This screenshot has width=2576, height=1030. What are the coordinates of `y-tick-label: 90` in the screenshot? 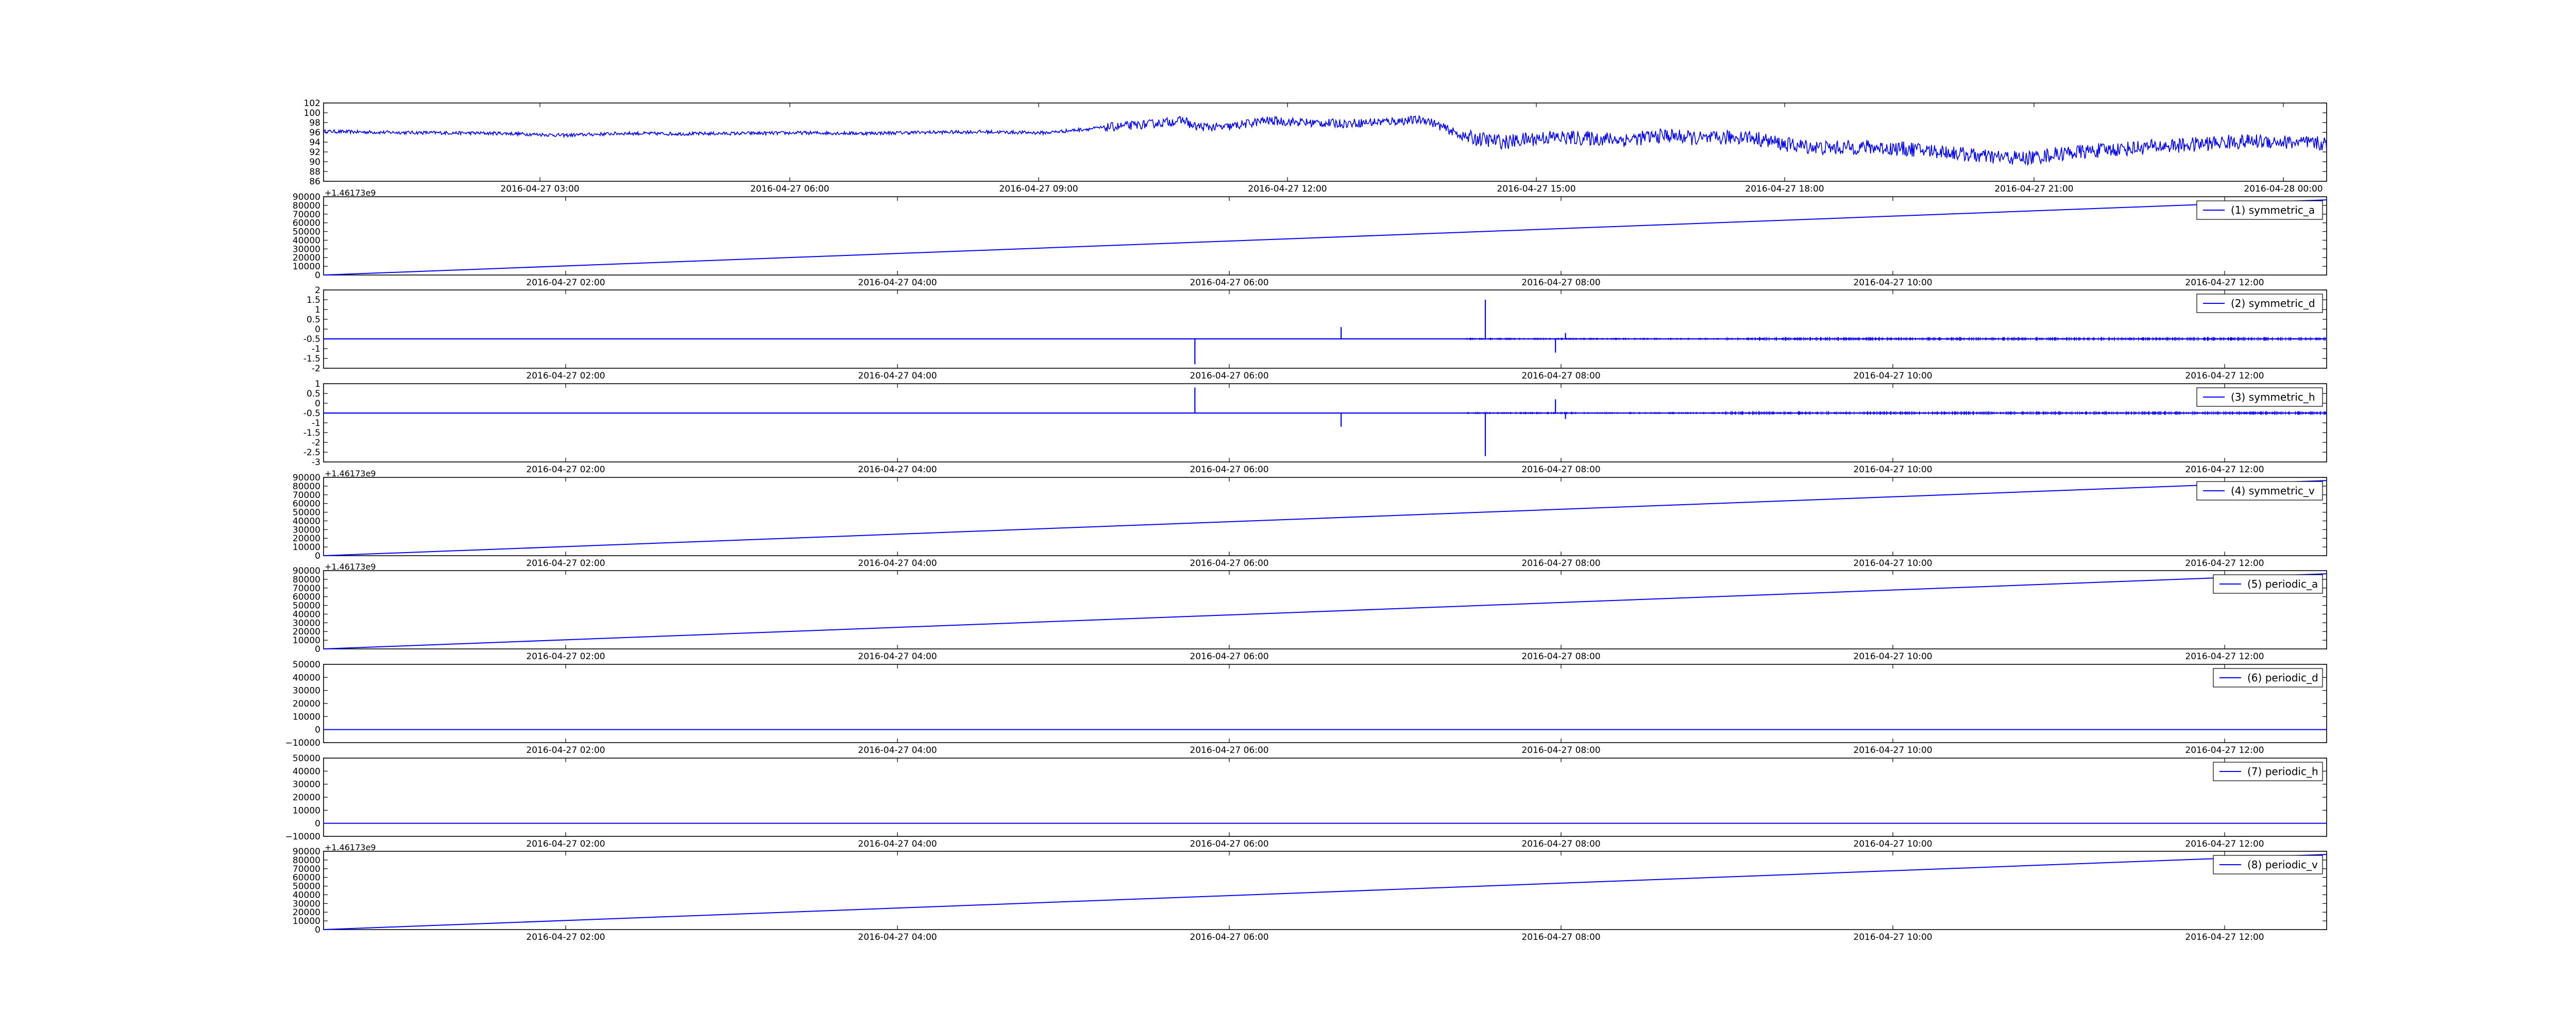 It's located at (314, 162).